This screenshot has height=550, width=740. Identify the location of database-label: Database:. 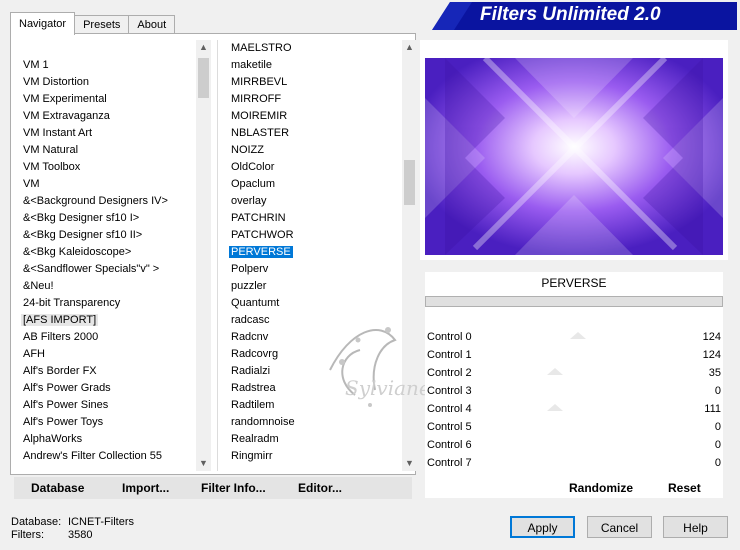
(36, 522).